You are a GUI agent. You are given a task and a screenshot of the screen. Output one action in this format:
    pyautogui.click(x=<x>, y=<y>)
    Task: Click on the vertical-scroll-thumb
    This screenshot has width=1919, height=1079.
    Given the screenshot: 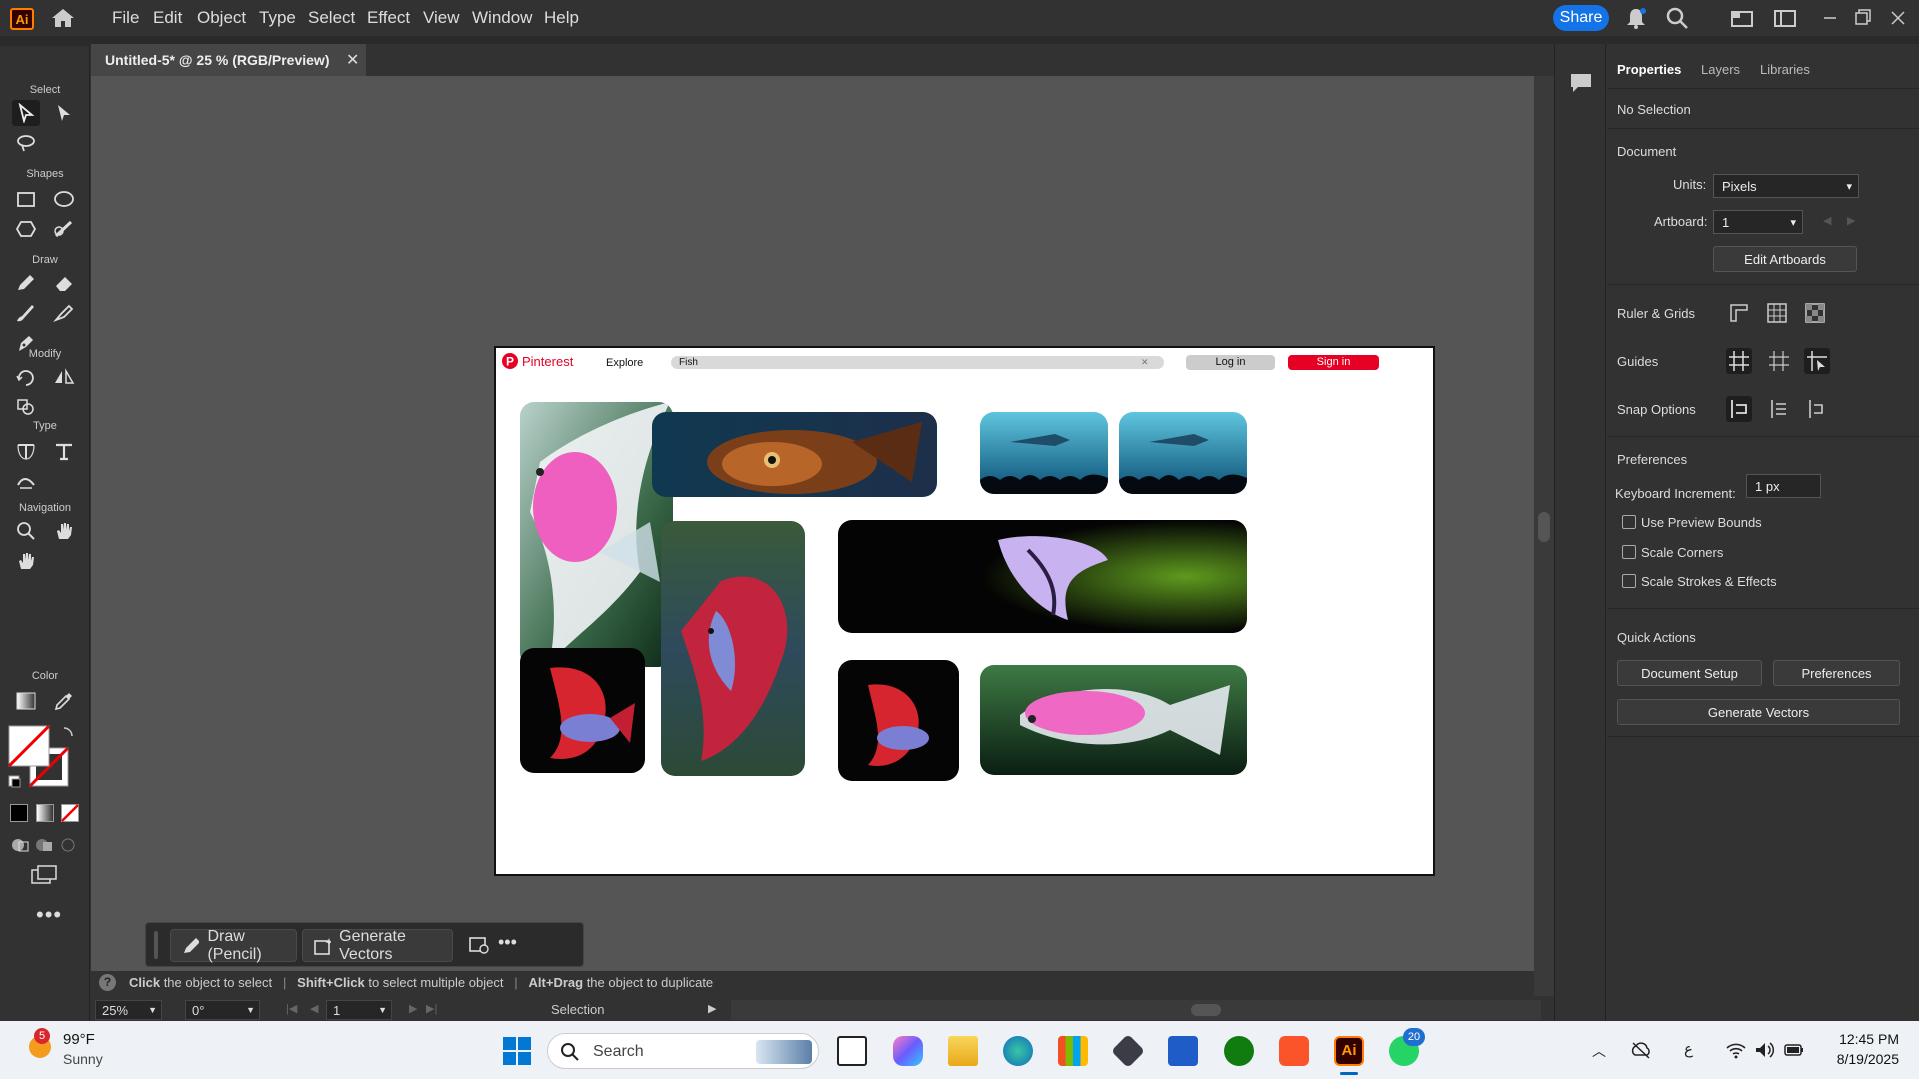 What is the action you would take?
    pyautogui.click(x=1544, y=527)
    